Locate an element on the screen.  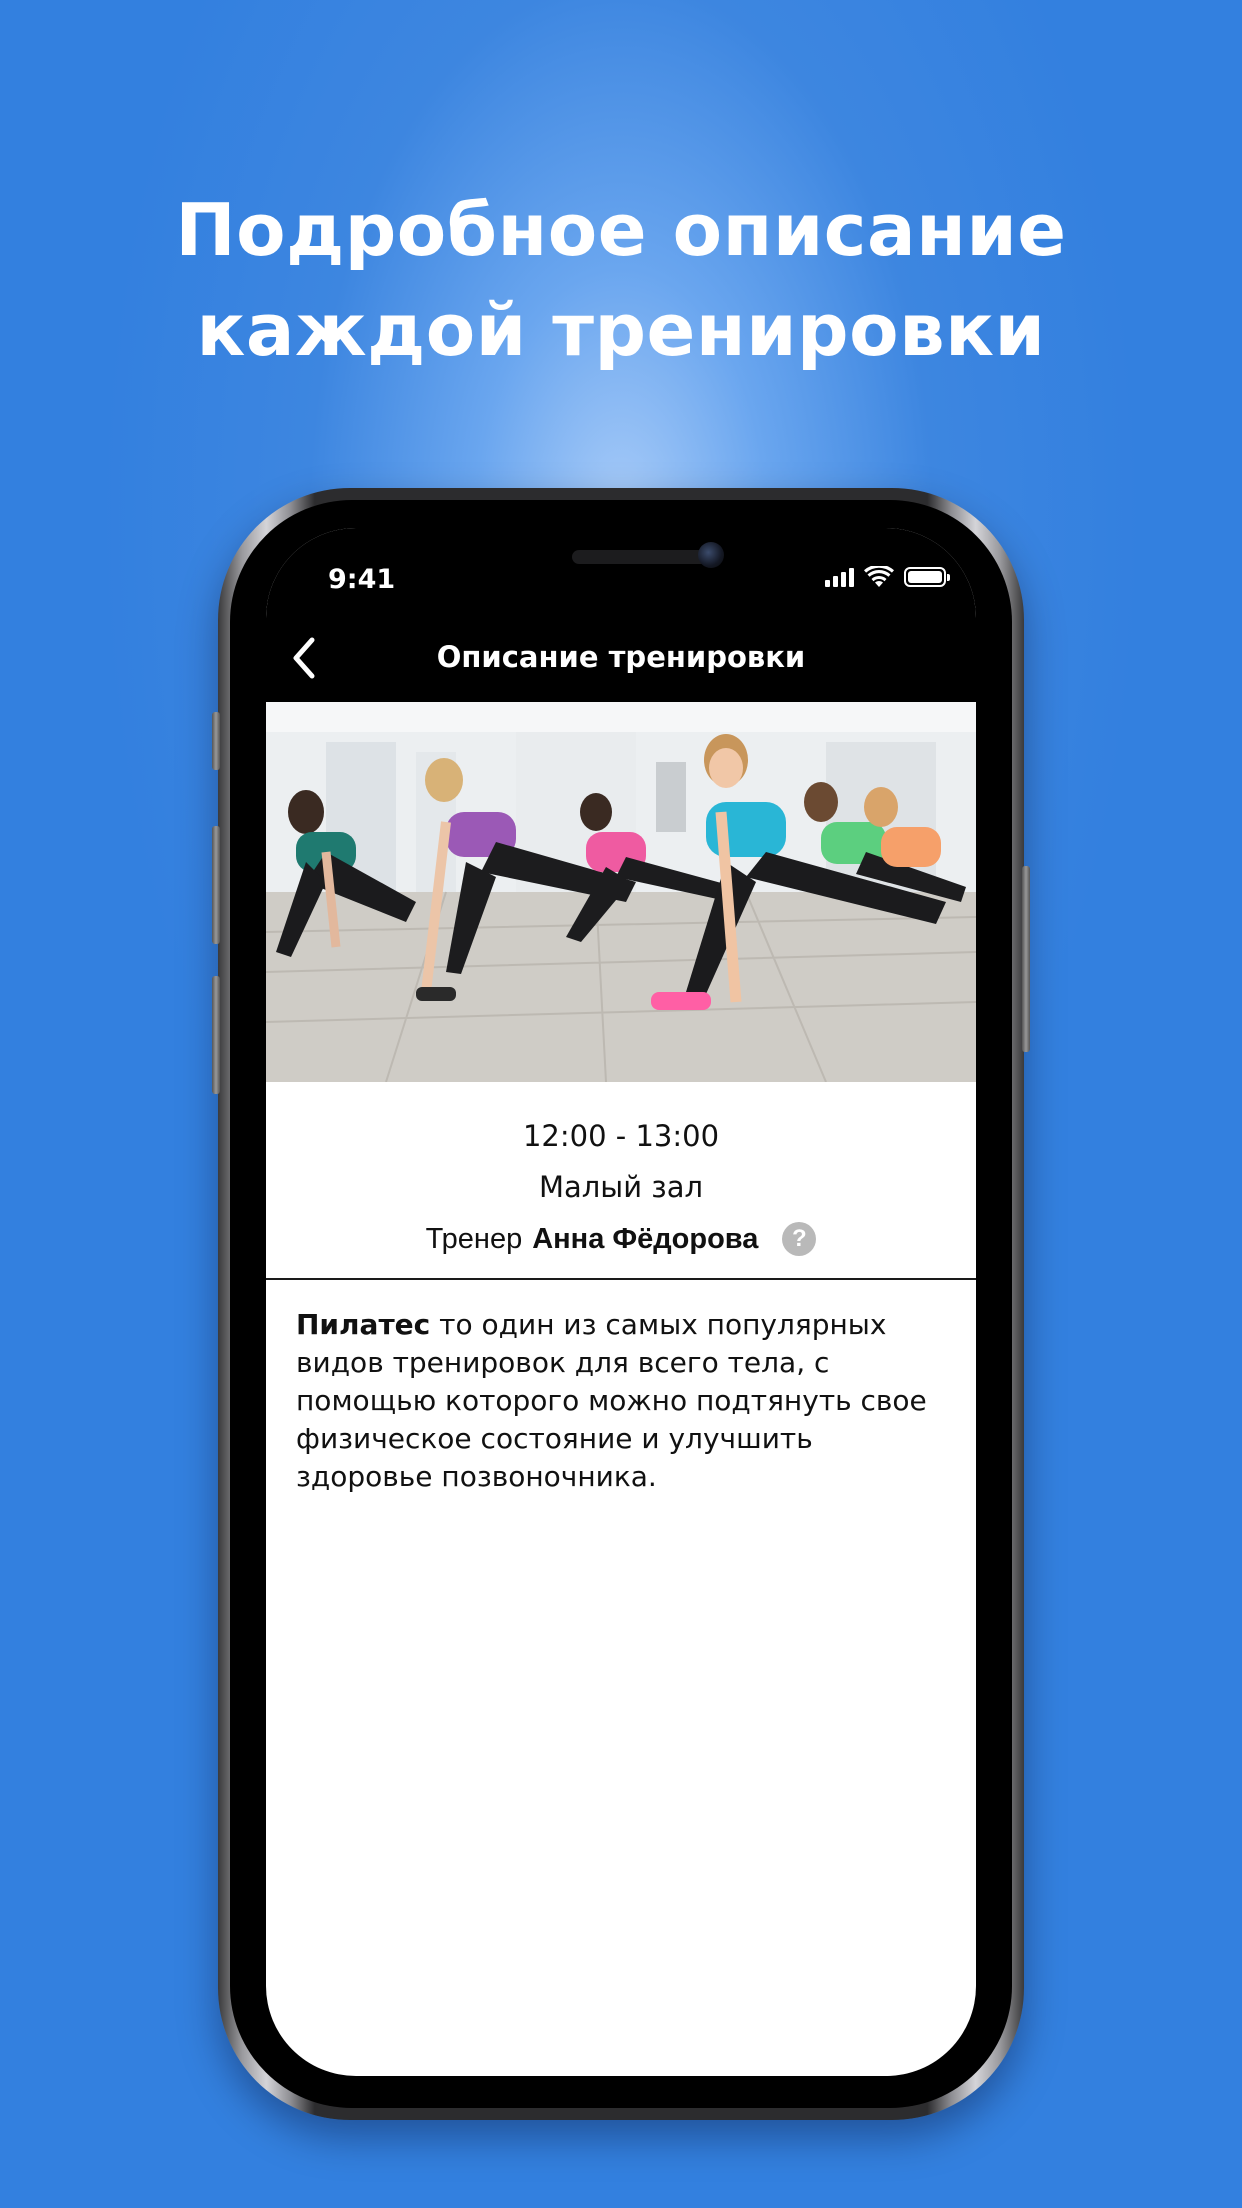
page-title: Описание тренировки is located at coordinates (621, 657).